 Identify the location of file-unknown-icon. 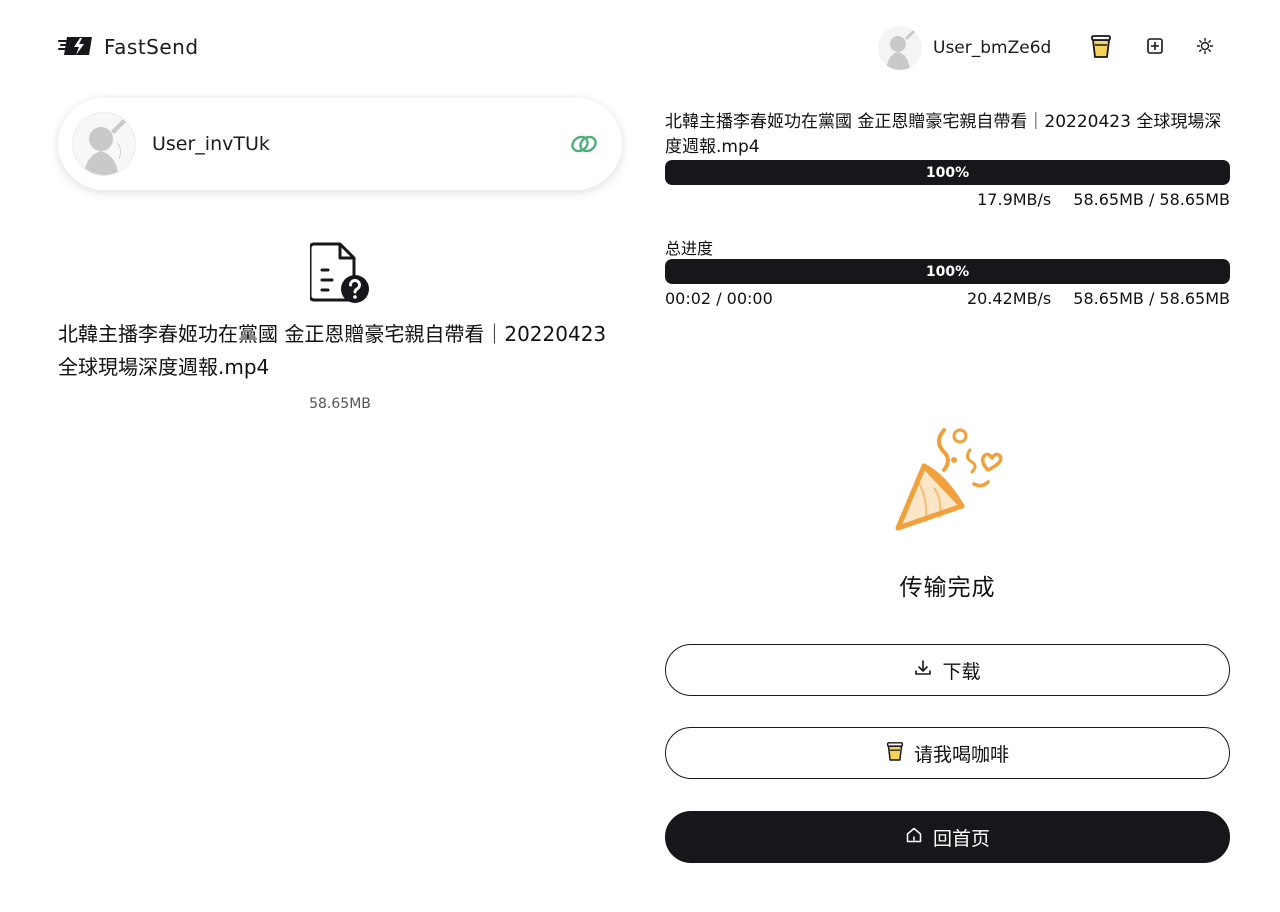
(340, 273).